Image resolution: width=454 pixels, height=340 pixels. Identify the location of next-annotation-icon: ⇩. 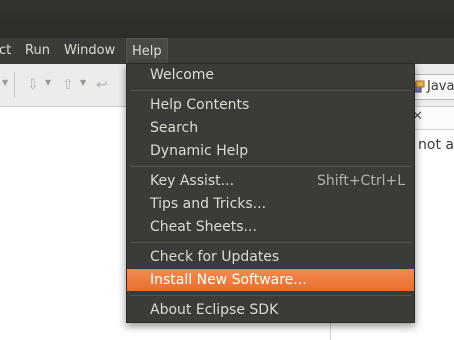
(33, 85).